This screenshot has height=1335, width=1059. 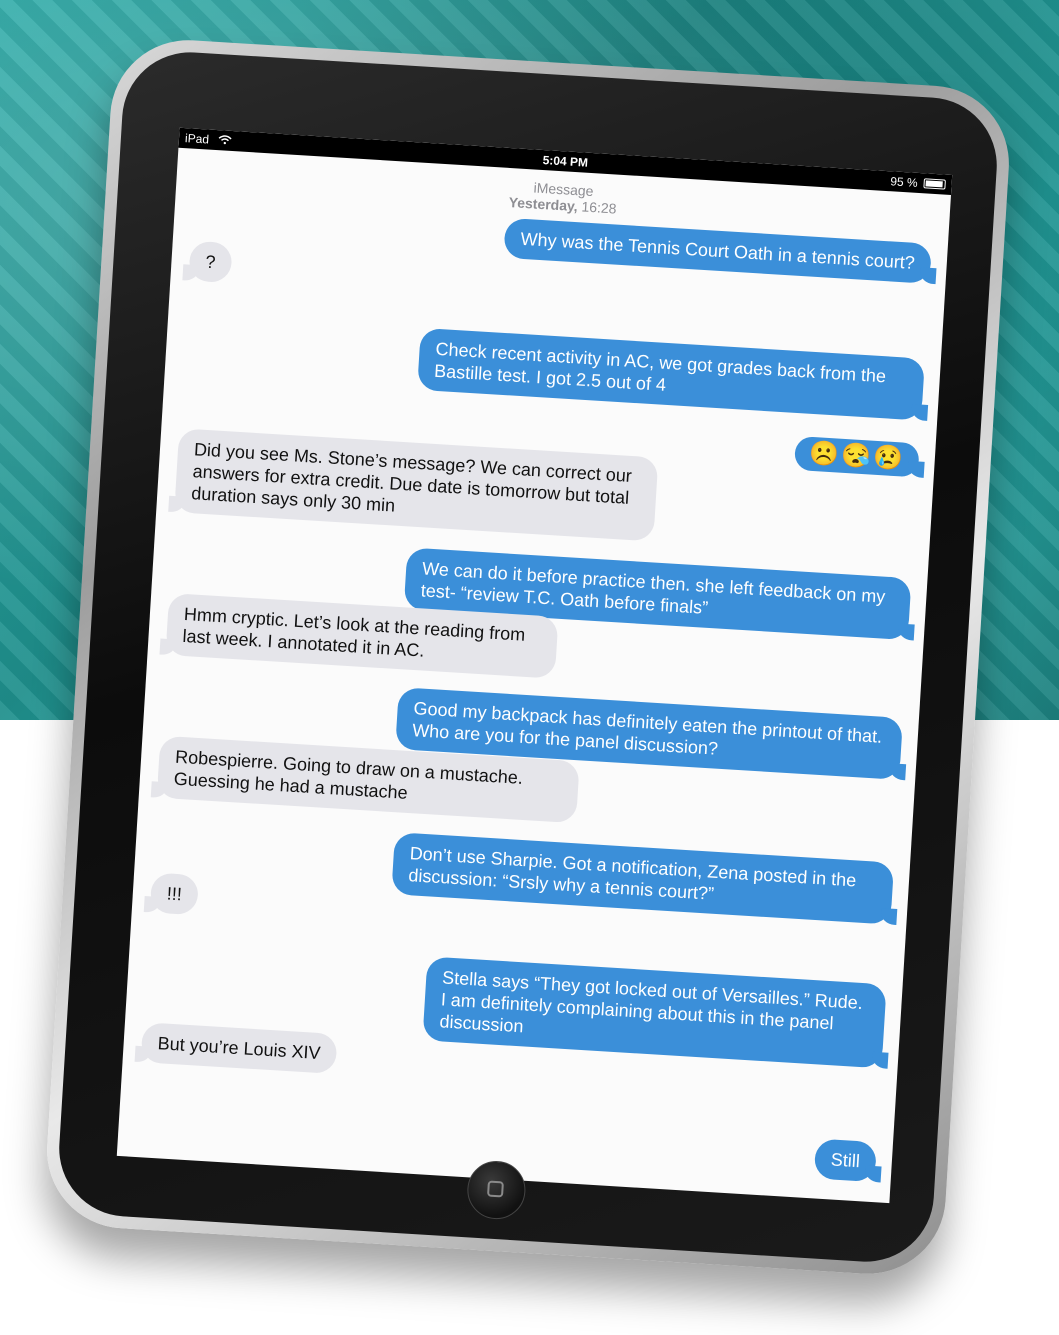 What do you see at coordinates (904, 182) in the screenshot?
I see `battery-percent: 95 %` at bounding box center [904, 182].